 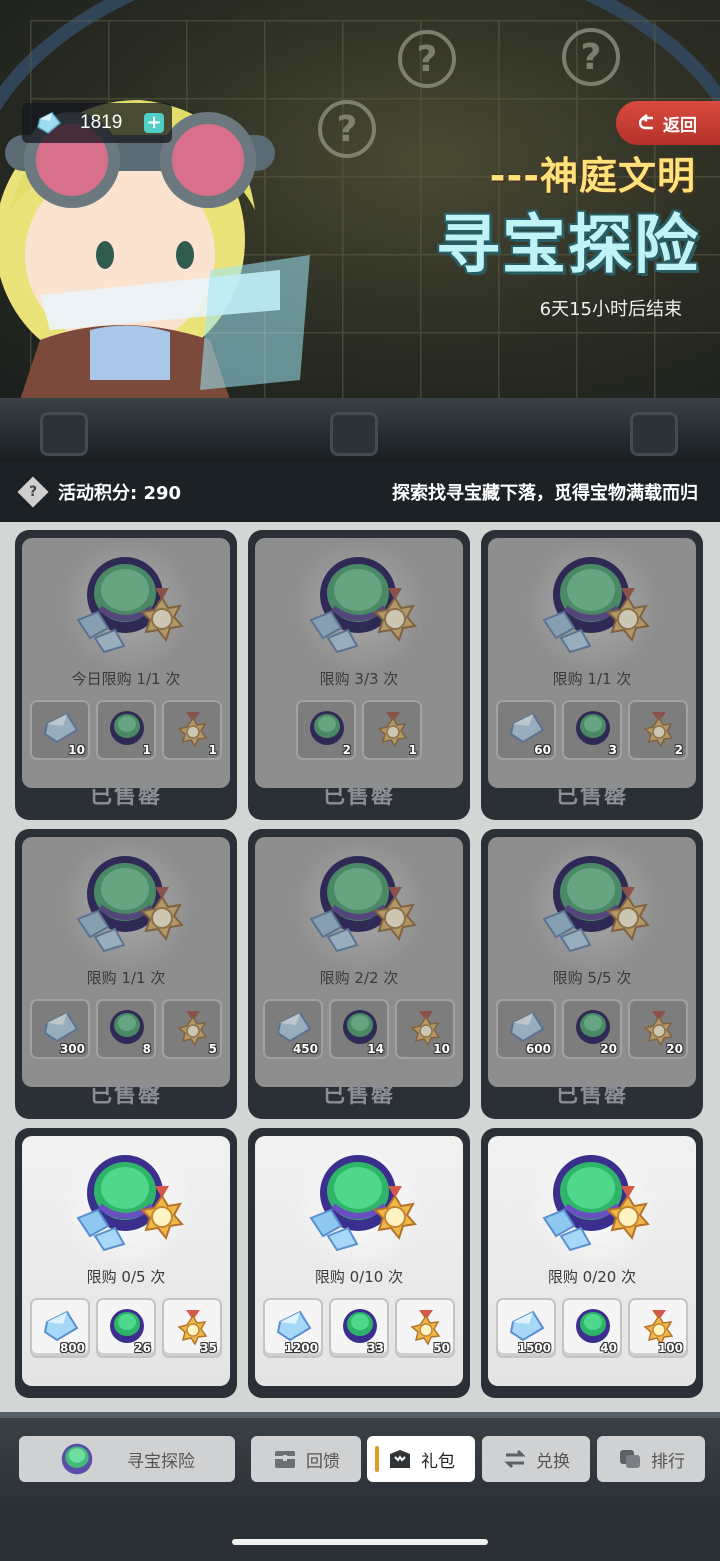 I want to click on bundle-item: 100, so click(x=658, y=1328).